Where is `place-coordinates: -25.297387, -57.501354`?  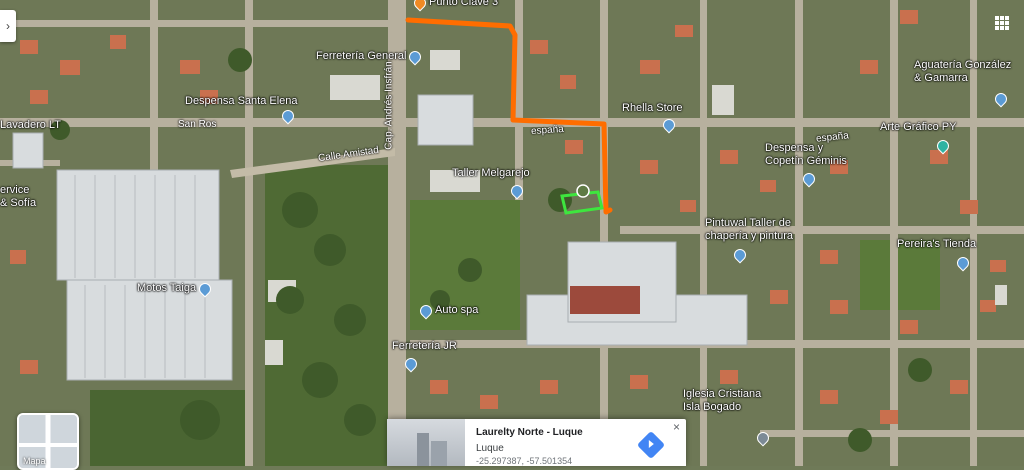 place-coordinates: -25.297387, -57.501354 is located at coordinates (524, 461).